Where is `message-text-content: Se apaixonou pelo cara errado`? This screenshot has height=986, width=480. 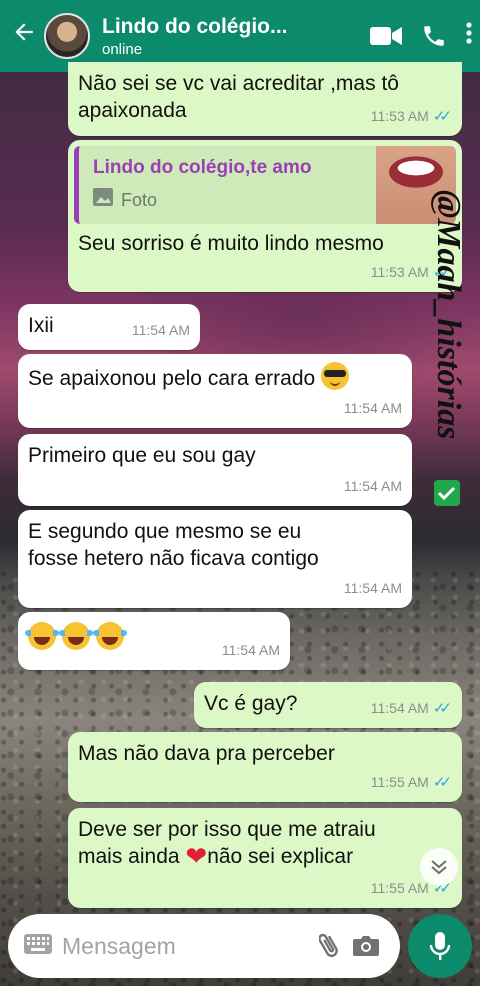
message-text-content: Se apaixonou pelo cara errado is located at coordinates (172, 378).